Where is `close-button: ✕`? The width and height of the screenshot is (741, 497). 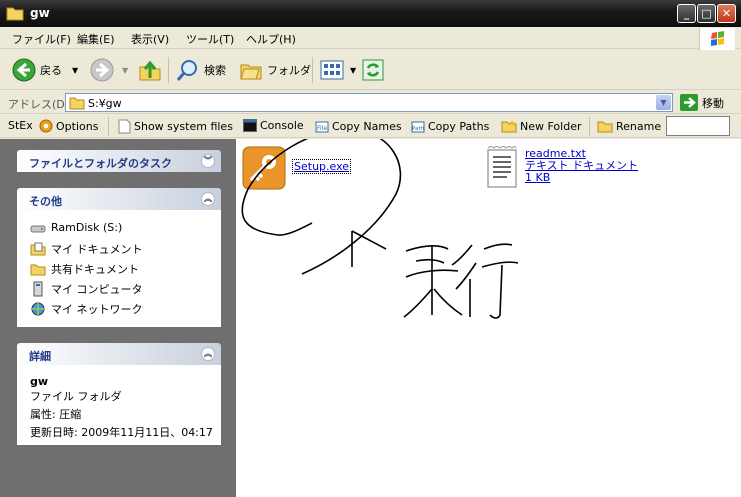
close-button: ✕ is located at coordinates (726, 13).